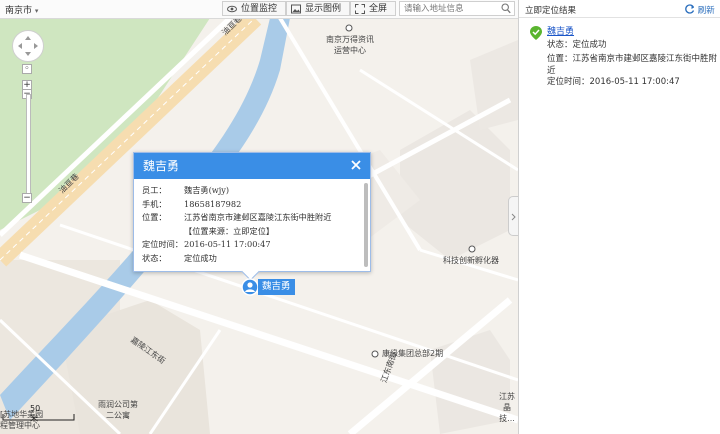 The height and width of the screenshot is (434, 720). I want to click on map-toolbar: 南京市 ▾ 位置监控 显示图例 全屏, so click(259, 9).